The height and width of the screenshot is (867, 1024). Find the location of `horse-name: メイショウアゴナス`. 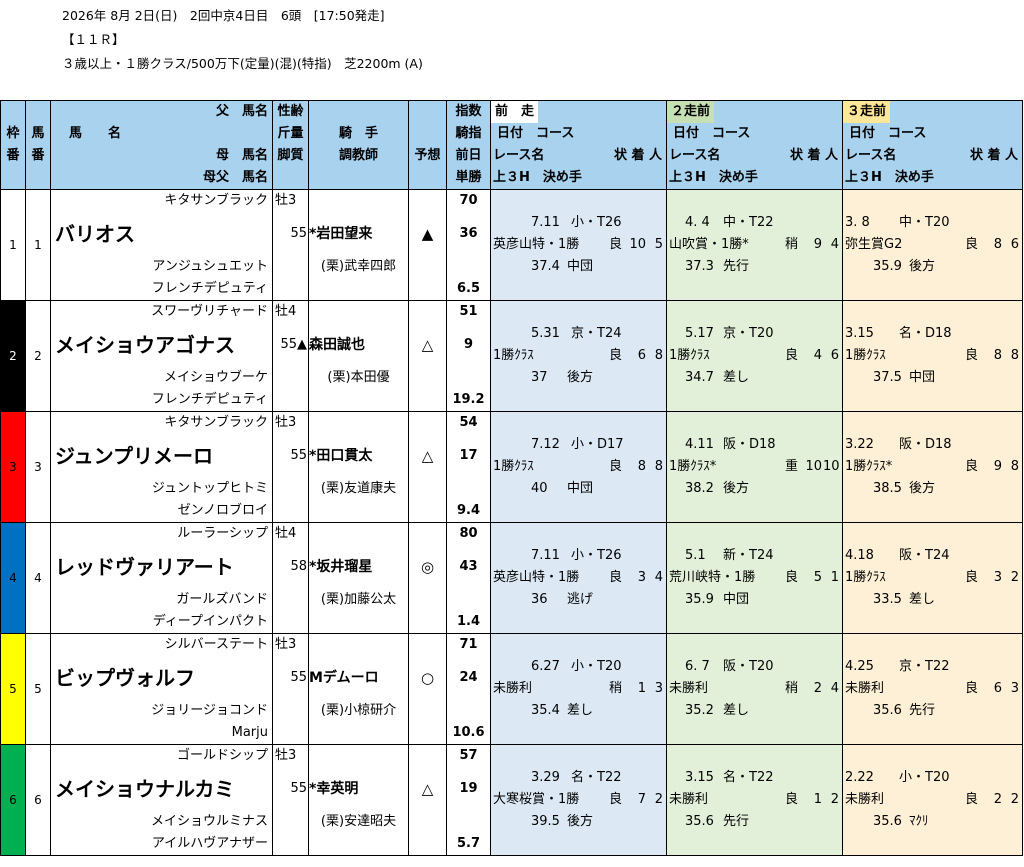

horse-name: メイショウアゴナス is located at coordinates (162, 345).